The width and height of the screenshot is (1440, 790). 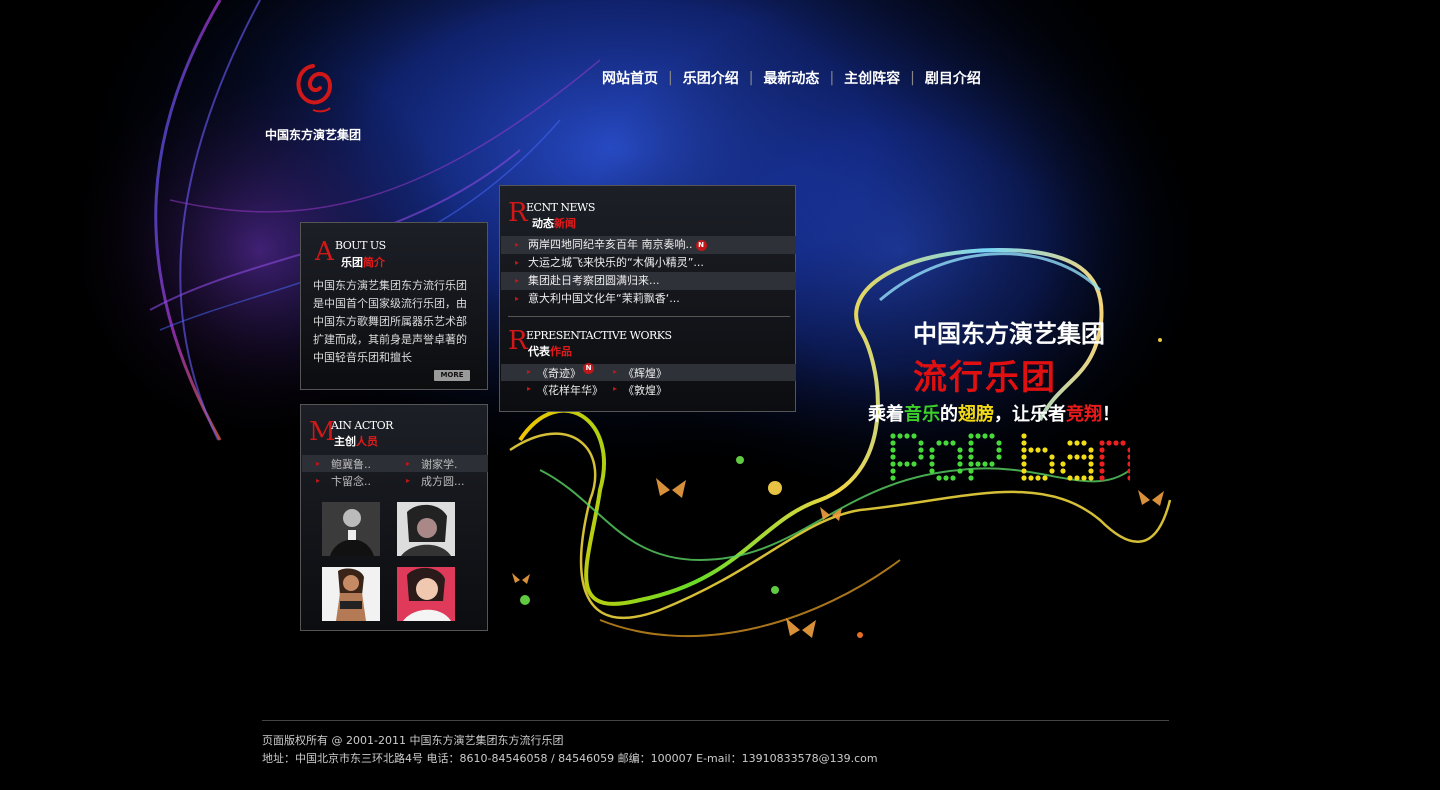 What do you see at coordinates (347, 464) in the screenshot?
I see `actor-link: 鲍冀鲁..` at bounding box center [347, 464].